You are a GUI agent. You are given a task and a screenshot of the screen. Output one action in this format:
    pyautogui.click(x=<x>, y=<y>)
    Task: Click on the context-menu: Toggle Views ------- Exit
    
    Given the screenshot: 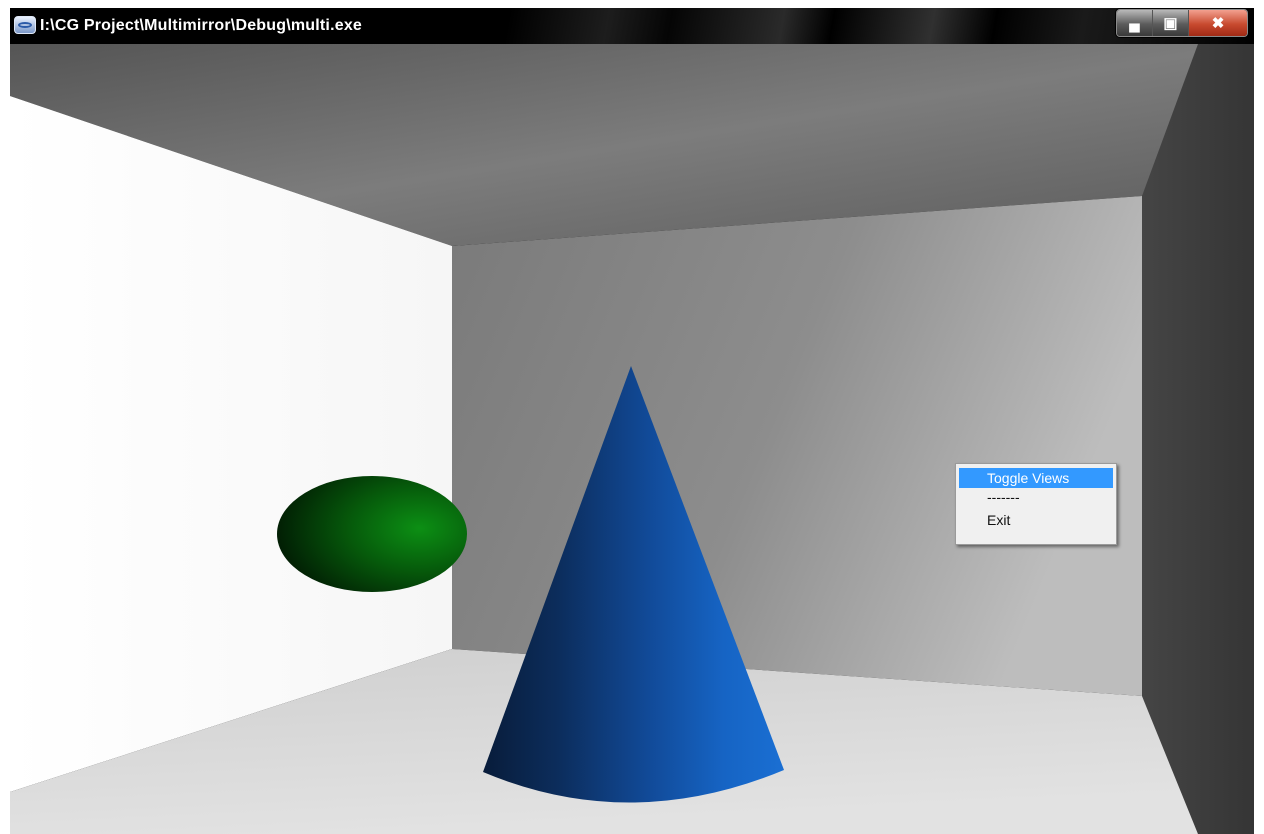 What is the action you would take?
    pyautogui.click(x=1036, y=504)
    